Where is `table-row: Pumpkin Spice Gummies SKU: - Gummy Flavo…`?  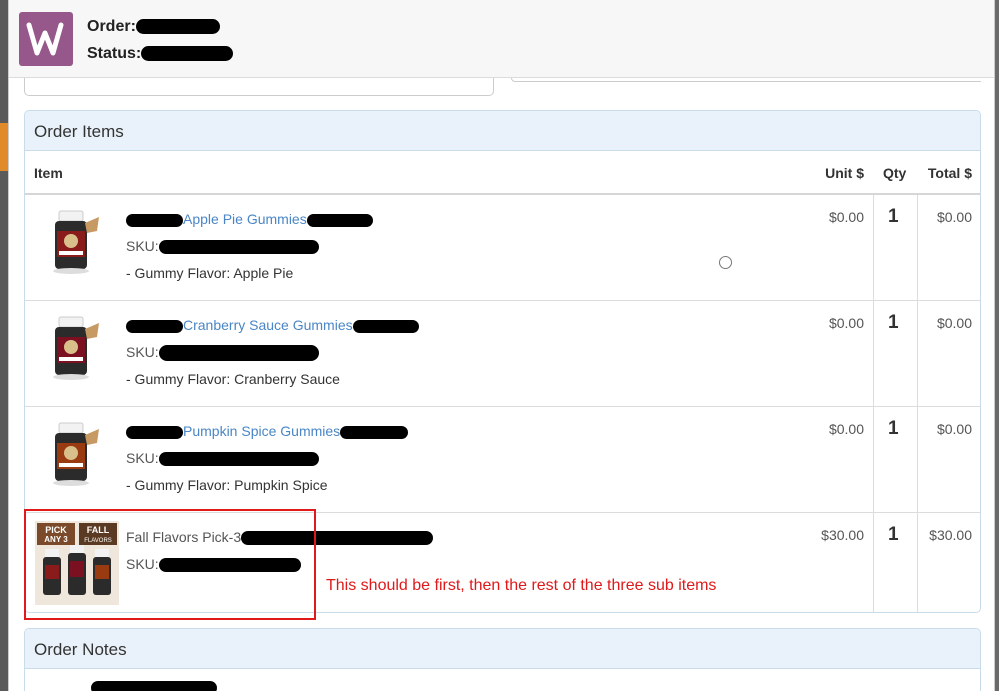
table-row: Pumpkin Spice Gummies SKU: - Gummy Flavo… is located at coordinates (502, 460).